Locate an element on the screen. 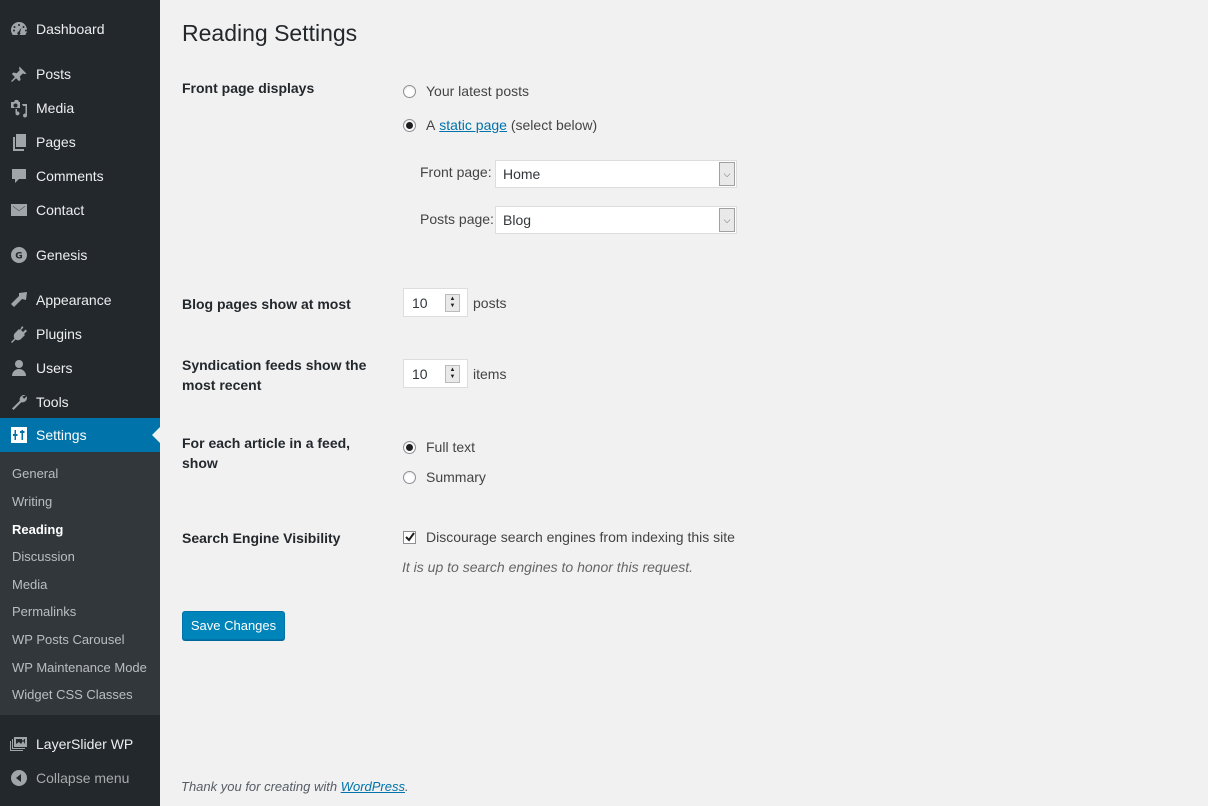  radio-full-text: Full text is located at coordinates (439, 447).